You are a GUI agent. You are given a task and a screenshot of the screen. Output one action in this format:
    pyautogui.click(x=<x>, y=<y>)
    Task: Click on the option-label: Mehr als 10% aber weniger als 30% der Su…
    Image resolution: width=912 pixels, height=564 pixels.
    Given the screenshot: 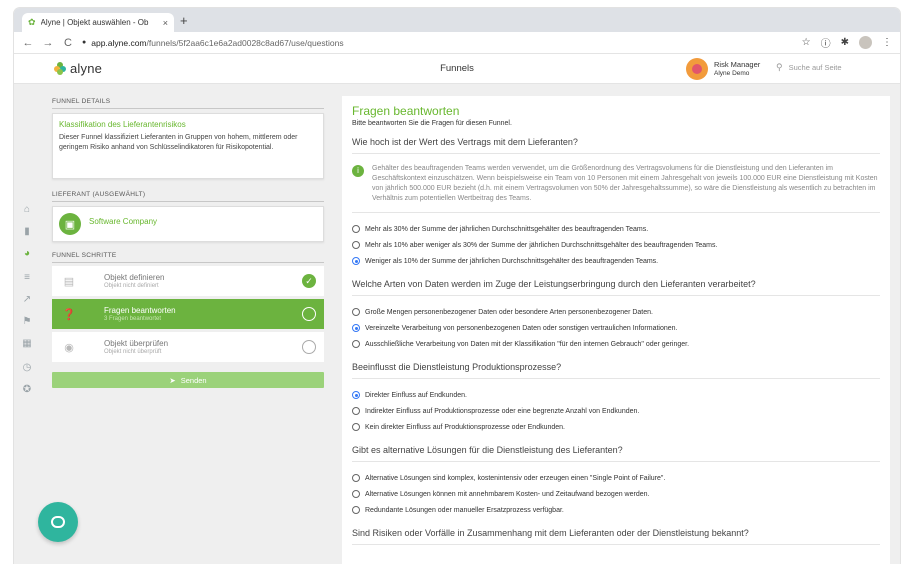 What is the action you would take?
    pyautogui.click(x=541, y=245)
    